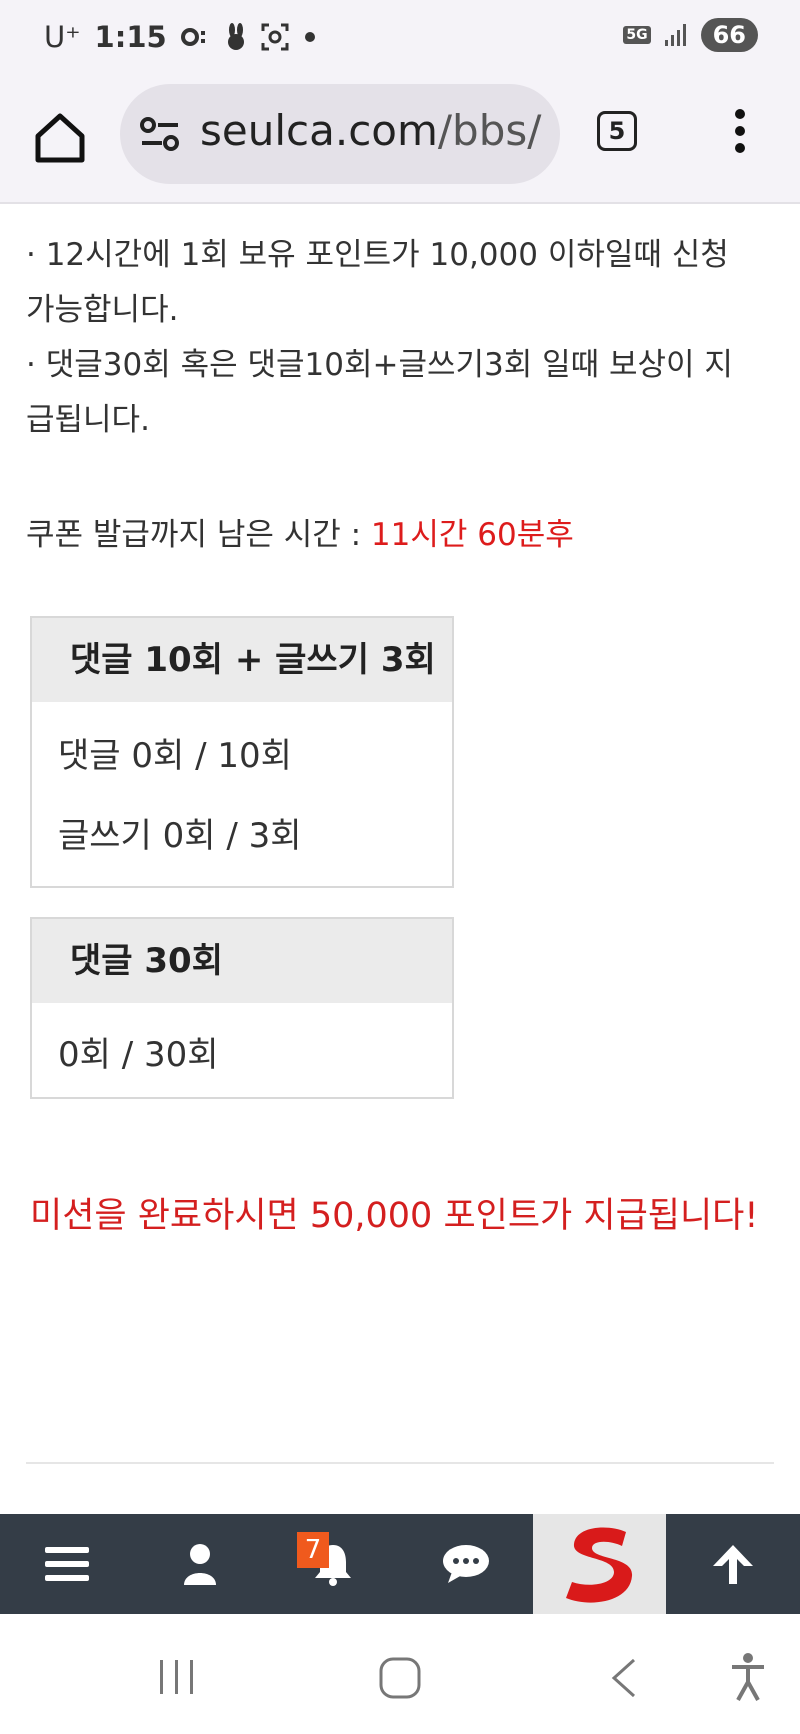  What do you see at coordinates (400, 38) in the screenshot?
I see `status-bar: U⁺ 1:15 5G 66` at bounding box center [400, 38].